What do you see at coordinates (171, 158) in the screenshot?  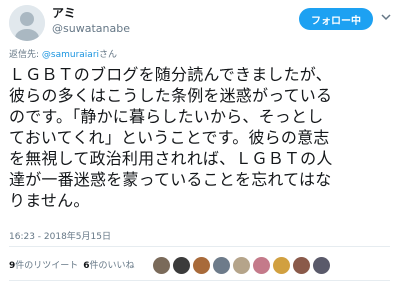 I see `tweet-line: を無視して政治利用されれば、ＬＧＢＴの人` at bounding box center [171, 158].